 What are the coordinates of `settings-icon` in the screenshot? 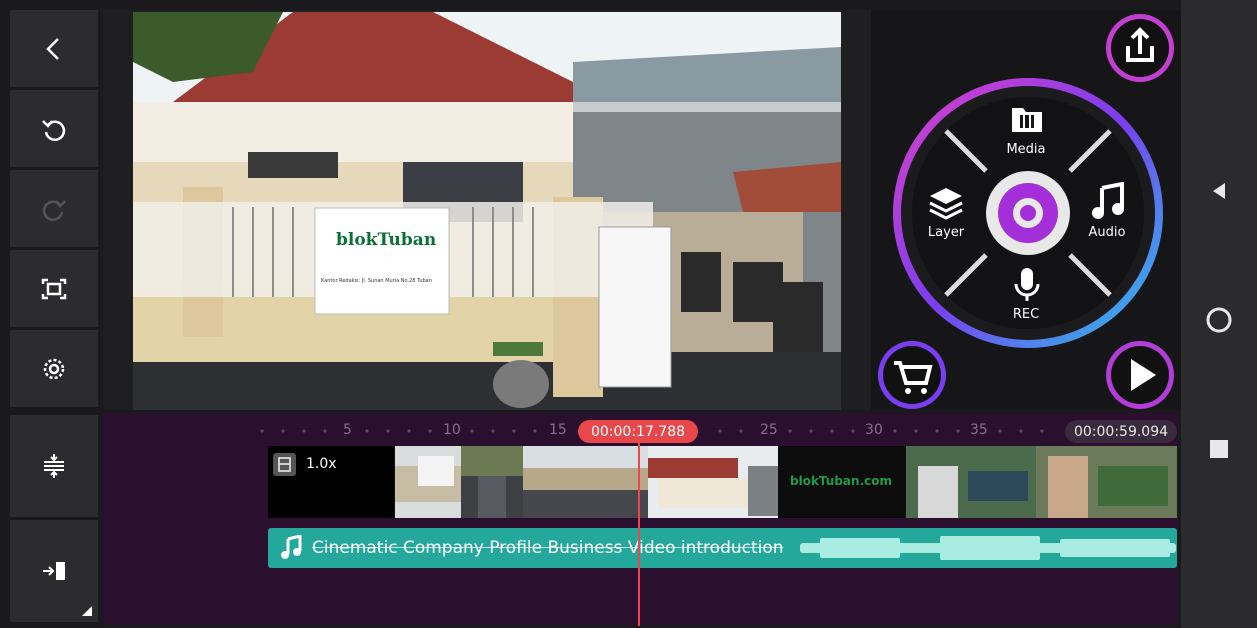 It's located at (54, 368).